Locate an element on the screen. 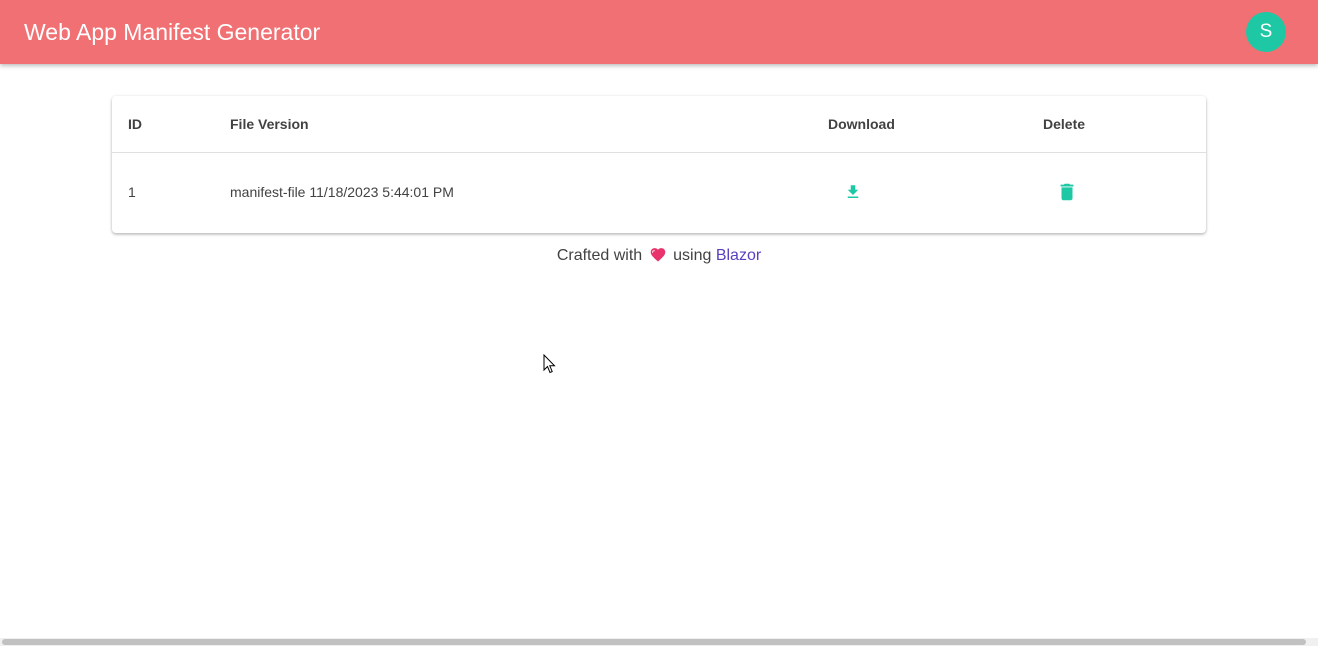  table-header: ID File Version Download Delete is located at coordinates (659, 124).